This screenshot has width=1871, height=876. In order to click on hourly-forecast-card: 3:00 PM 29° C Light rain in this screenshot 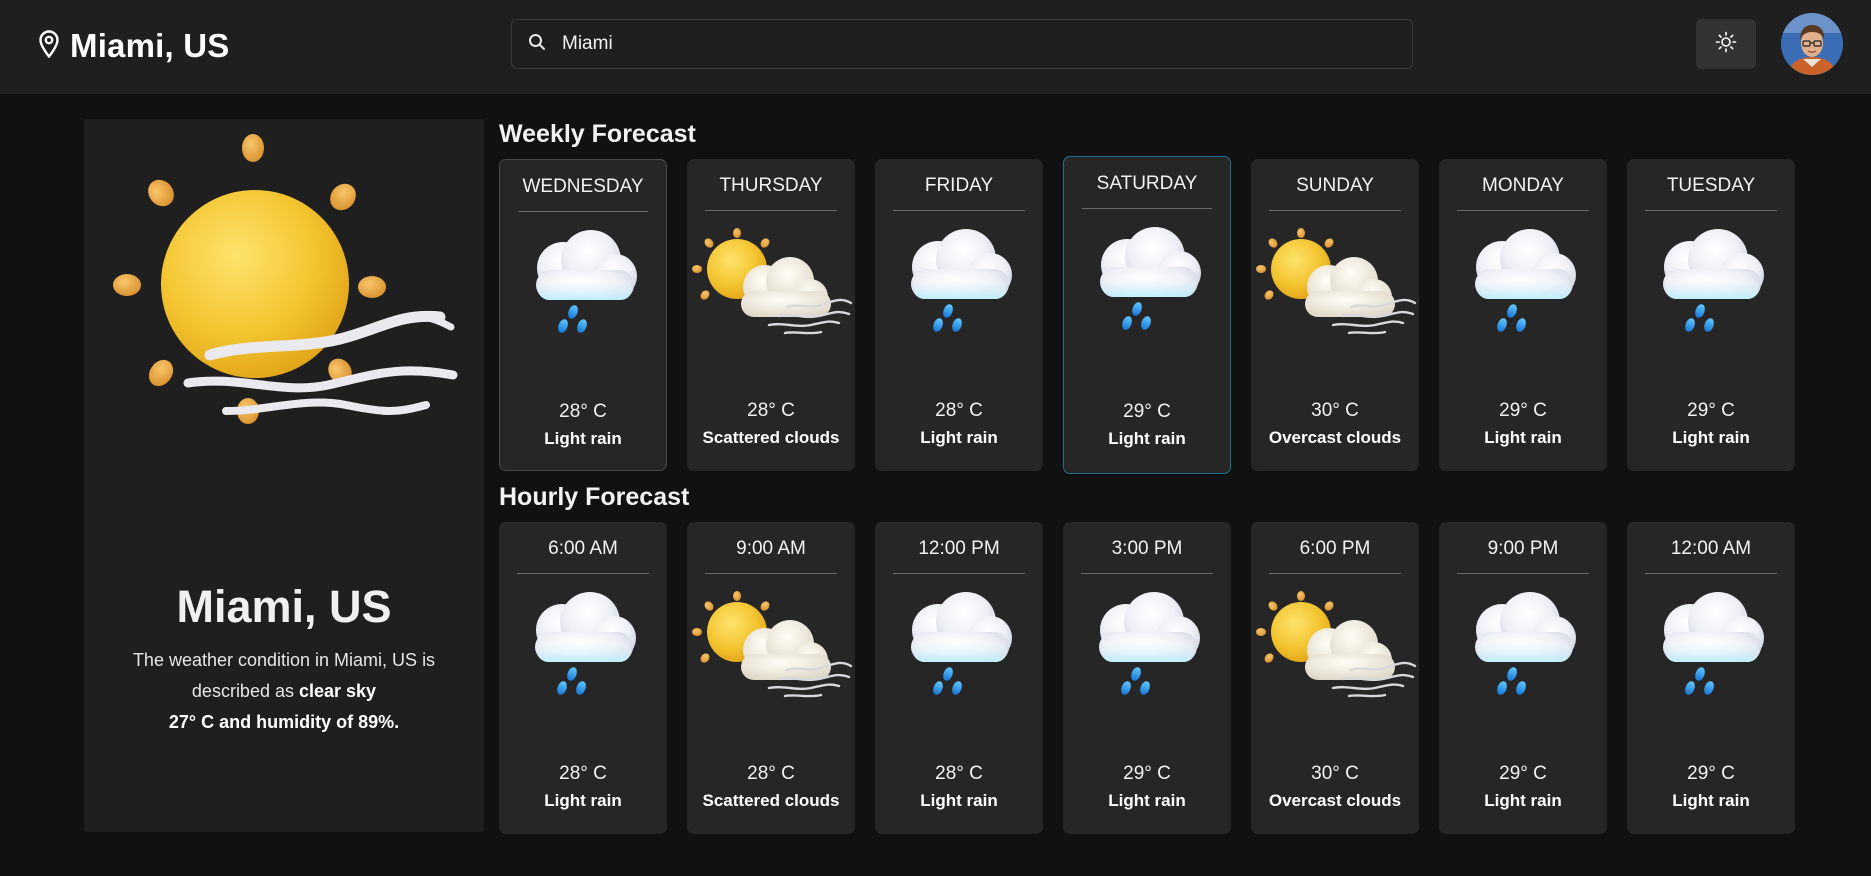, I will do `click(1147, 678)`.